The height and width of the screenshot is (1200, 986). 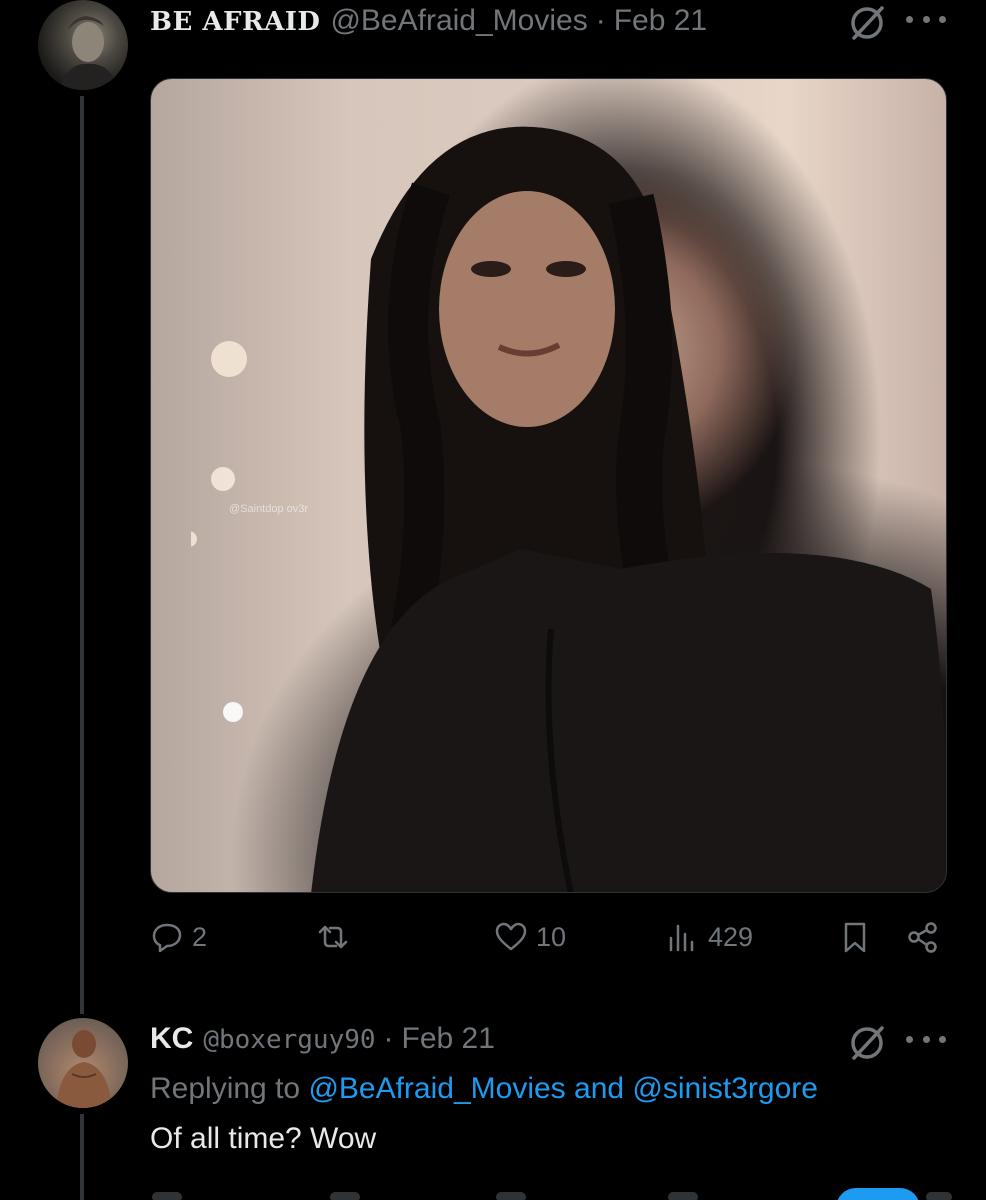 I want to click on reply-views-icon-partial, so click(x=683, y=1196).